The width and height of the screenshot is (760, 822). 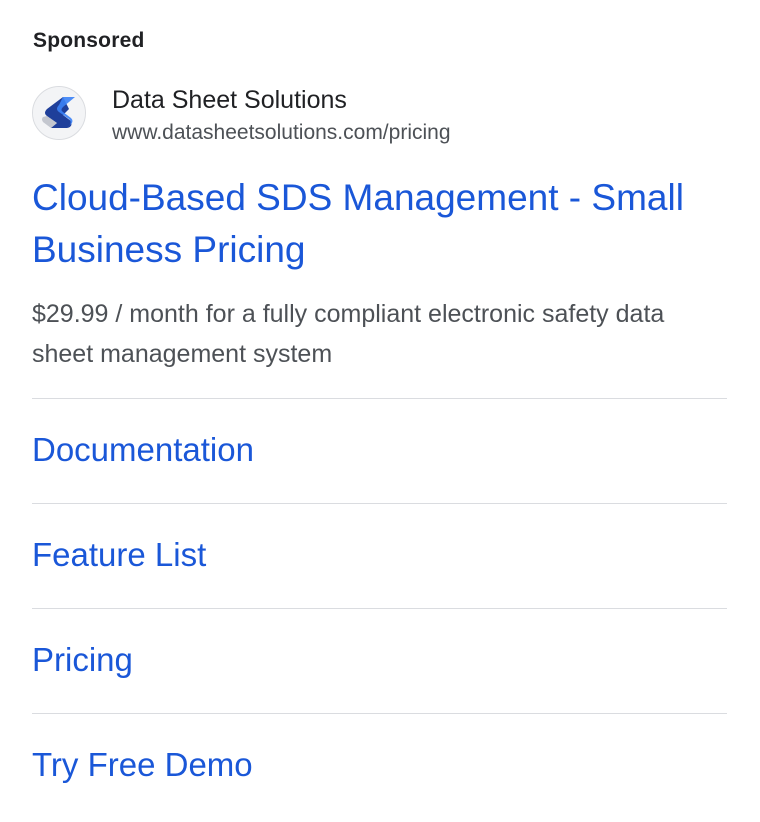 What do you see at coordinates (82, 659) in the screenshot?
I see `sitelink-label: Pricing` at bounding box center [82, 659].